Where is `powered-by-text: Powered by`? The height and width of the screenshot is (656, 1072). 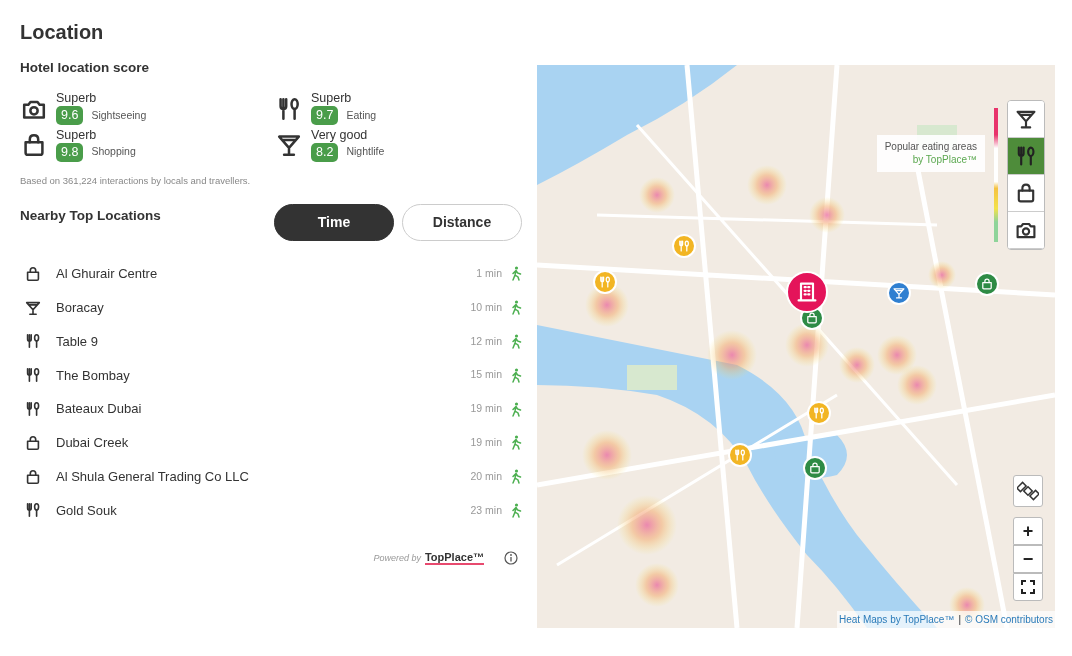 powered-by-text: Powered by is located at coordinates (397, 558).